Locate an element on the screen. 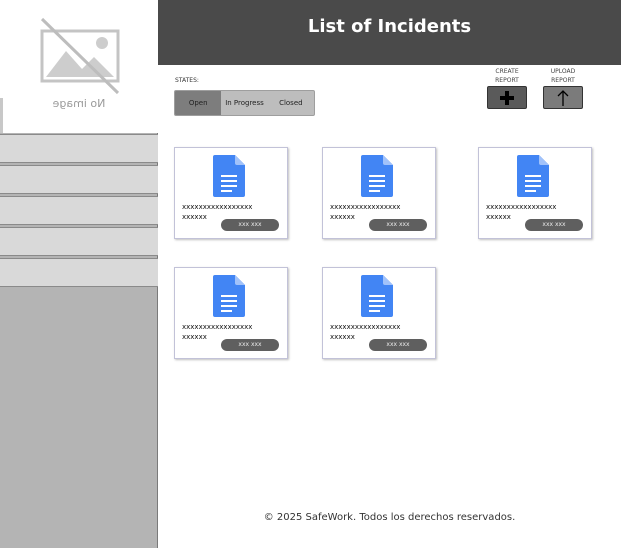 This screenshot has width=621, height=548. page-header: List of Incidents is located at coordinates (389, 32).